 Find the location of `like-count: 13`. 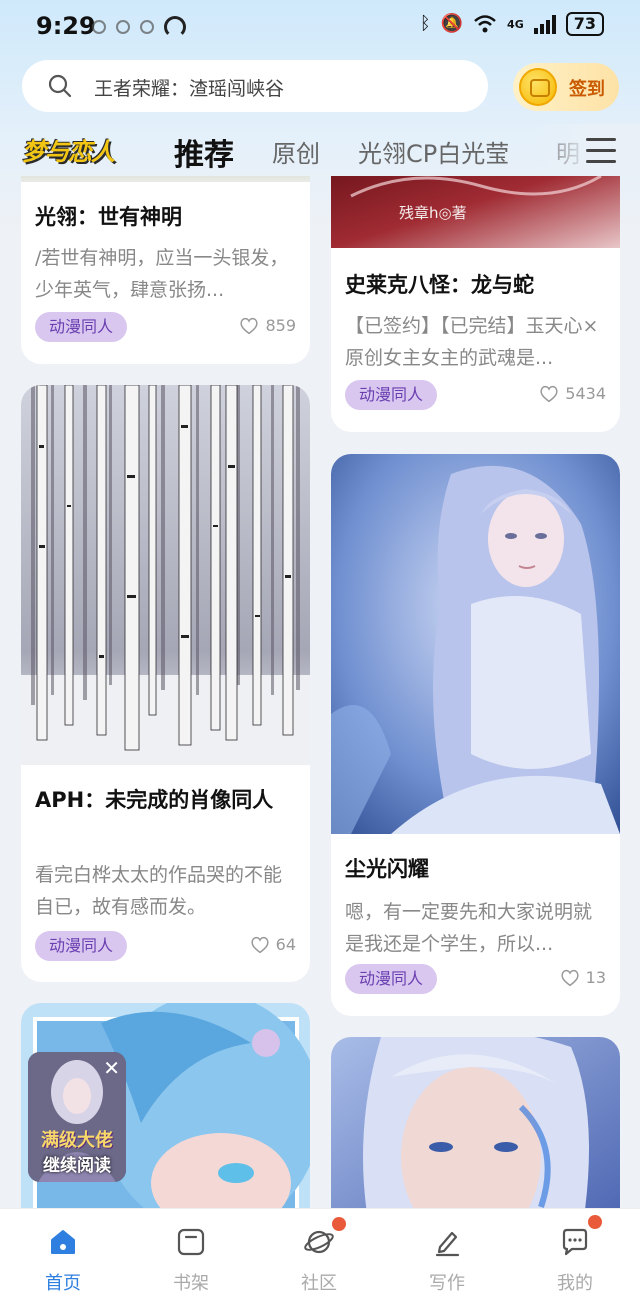

like-count: 13 is located at coordinates (583, 977).